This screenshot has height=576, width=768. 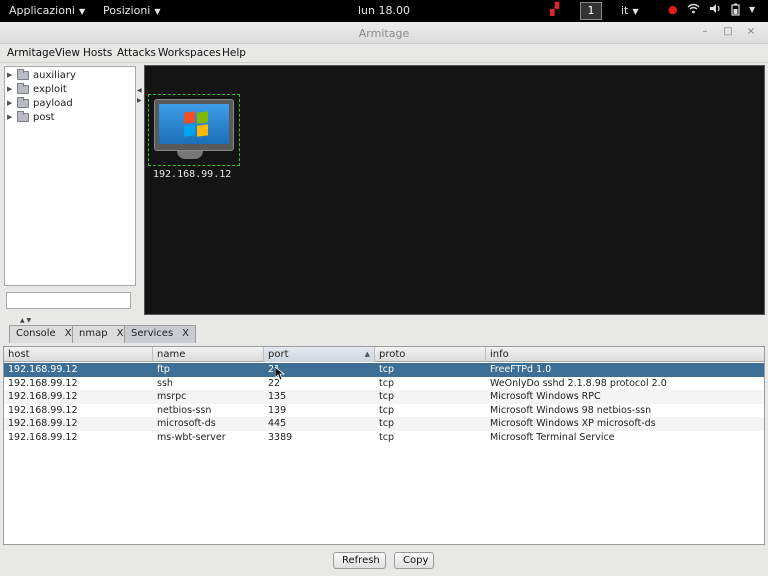 I want to click on menu-view: View, so click(x=67, y=53).